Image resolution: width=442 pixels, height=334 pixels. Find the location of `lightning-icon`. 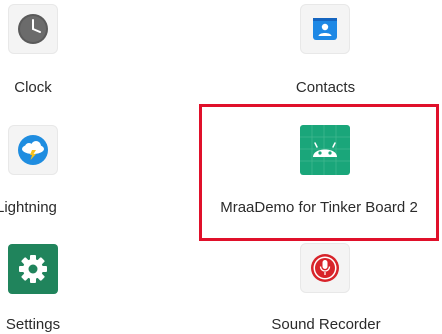

lightning-icon is located at coordinates (33, 150).